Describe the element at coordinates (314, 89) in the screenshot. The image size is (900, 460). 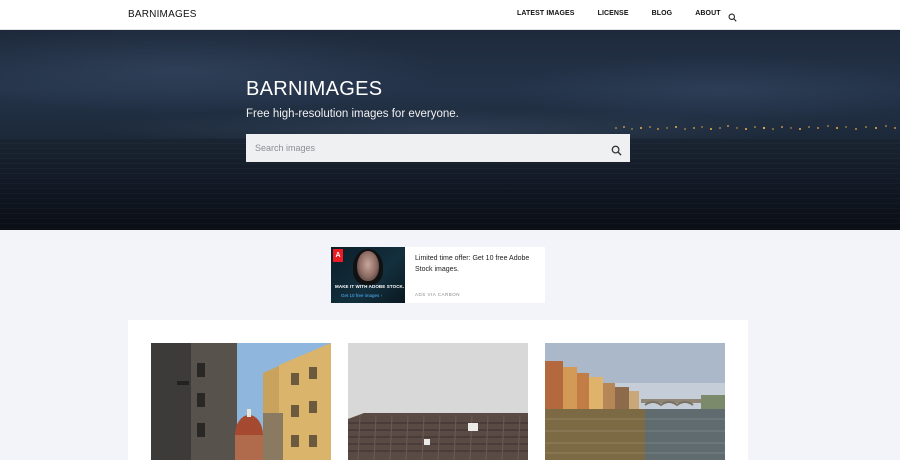
I see `hero-title: BARNIMAGES` at that location.